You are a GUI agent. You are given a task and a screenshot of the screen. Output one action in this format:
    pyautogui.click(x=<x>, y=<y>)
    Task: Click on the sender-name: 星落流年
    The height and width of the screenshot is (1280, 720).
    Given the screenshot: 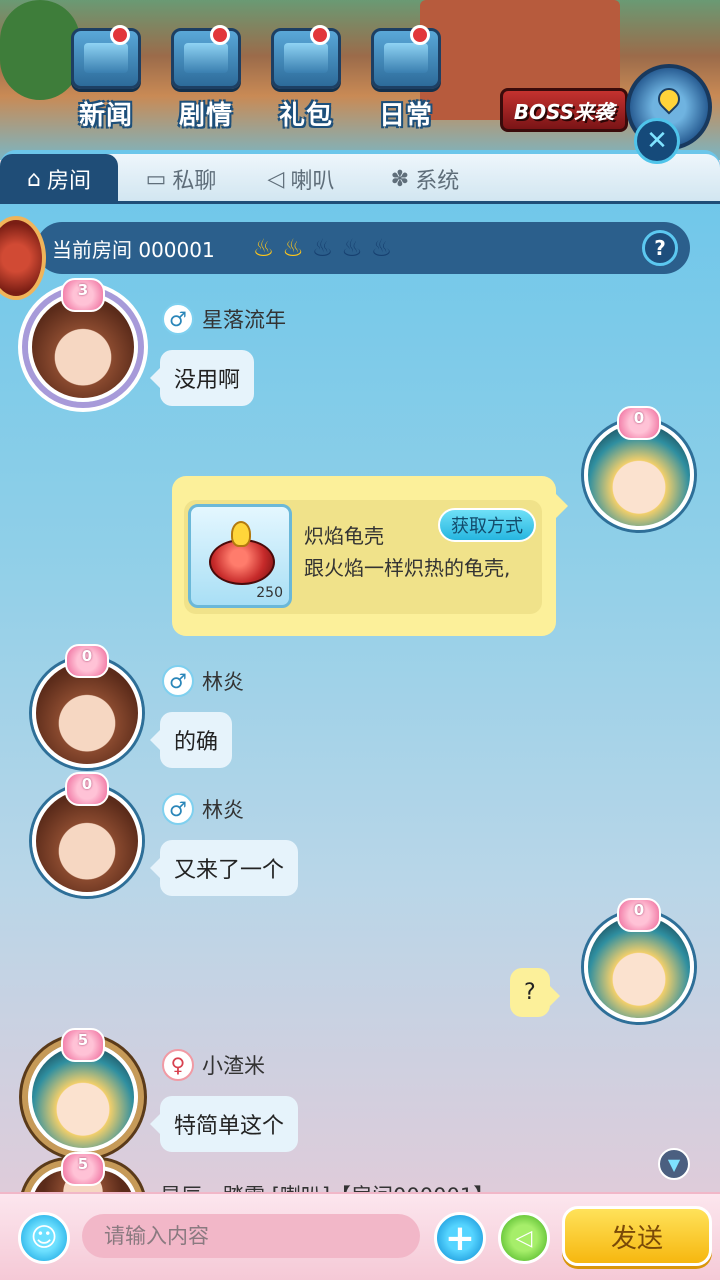 What is the action you would take?
    pyautogui.click(x=244, y=320)
    